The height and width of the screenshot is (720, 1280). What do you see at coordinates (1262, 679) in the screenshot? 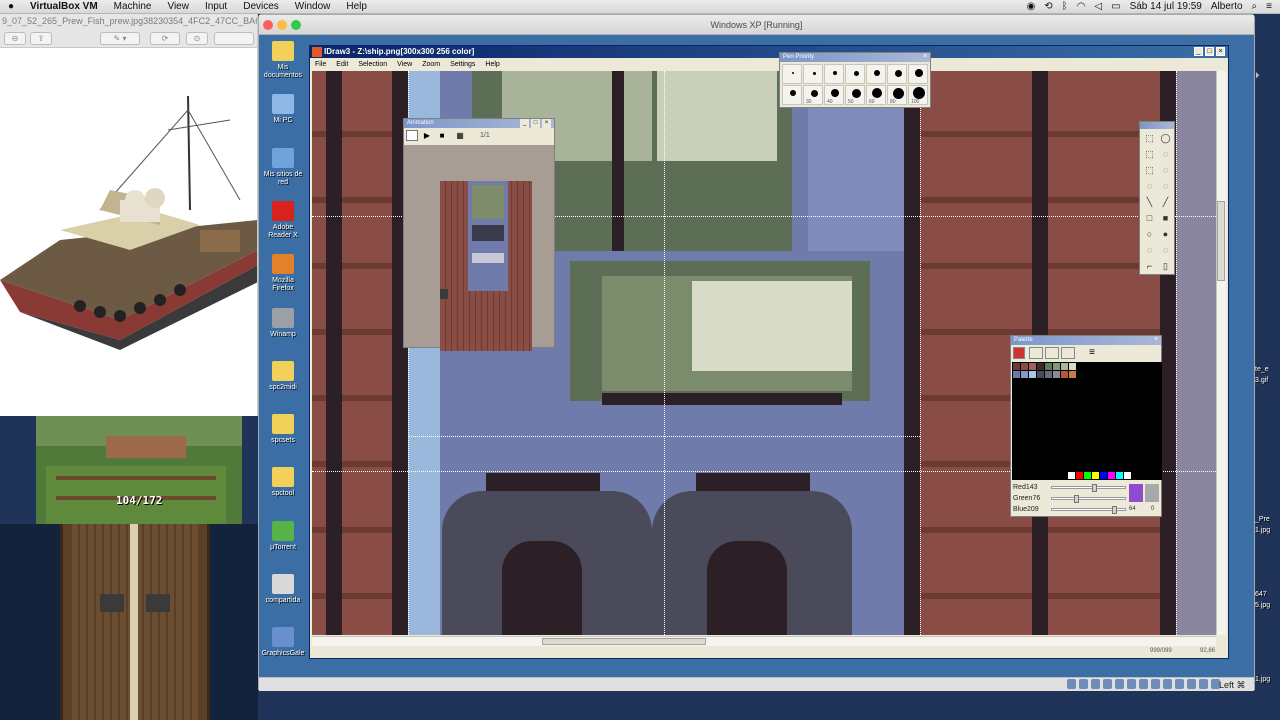
I see `host-file-label: 1.jpg` at bounding box center [1262, 679].